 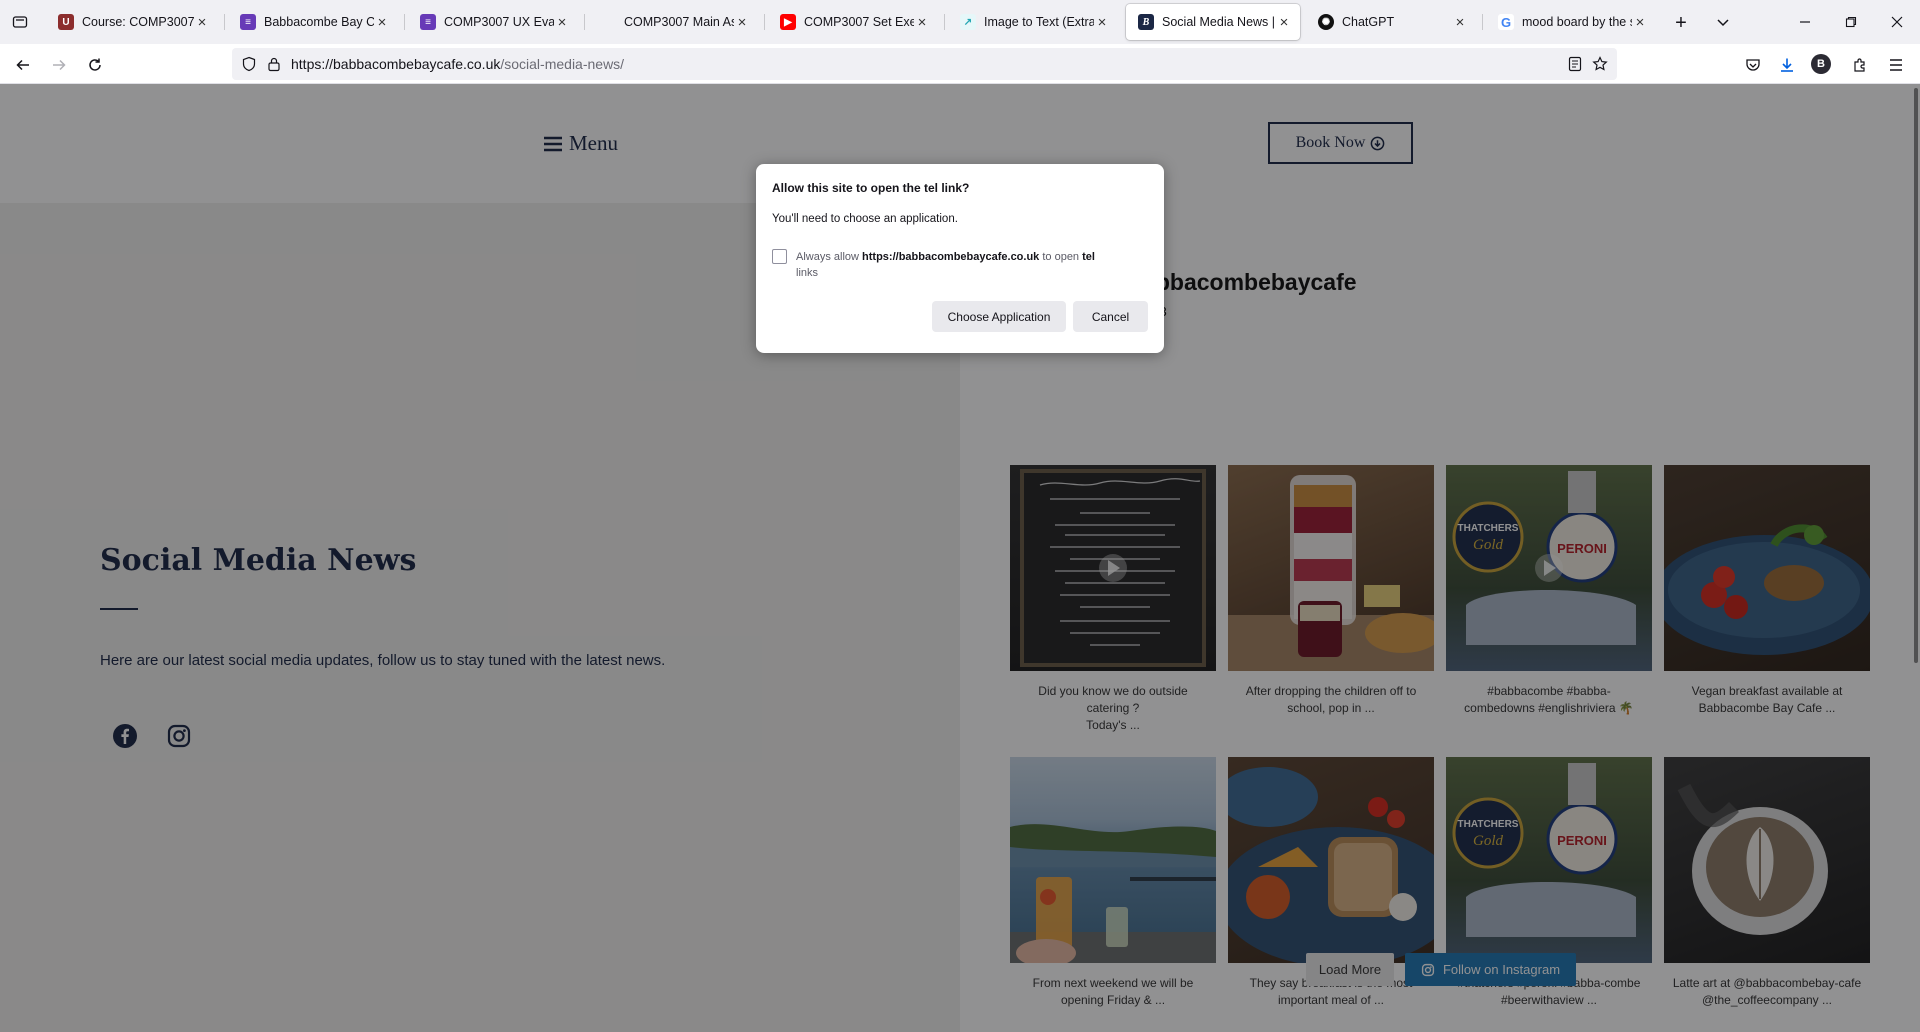 I want to click on hamburger-menu-icon, so click(x=1896, y=65).